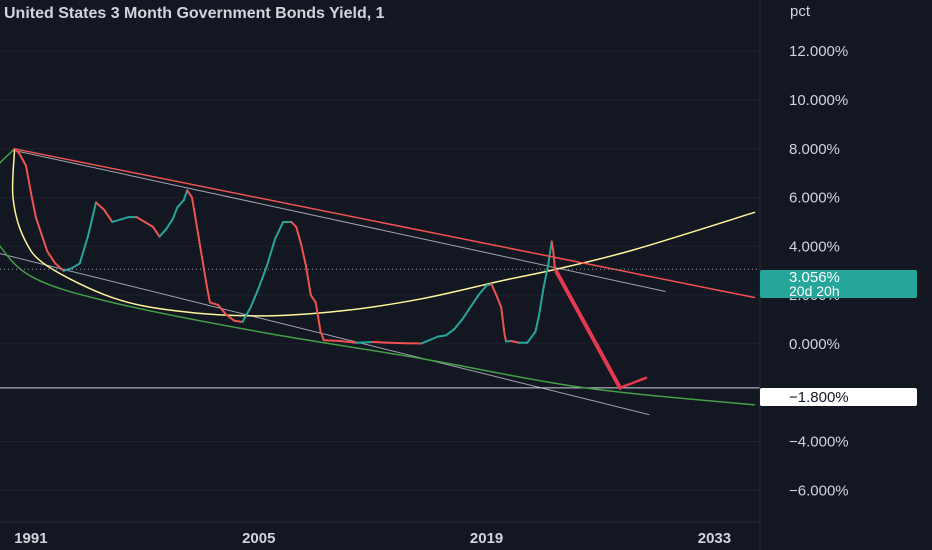 Image resolution: width=932 pixels, height=550 pixels. Describe the element at coordinates (486, 538) in the screenshot. I see `x-tick-label: 2019` at that location.